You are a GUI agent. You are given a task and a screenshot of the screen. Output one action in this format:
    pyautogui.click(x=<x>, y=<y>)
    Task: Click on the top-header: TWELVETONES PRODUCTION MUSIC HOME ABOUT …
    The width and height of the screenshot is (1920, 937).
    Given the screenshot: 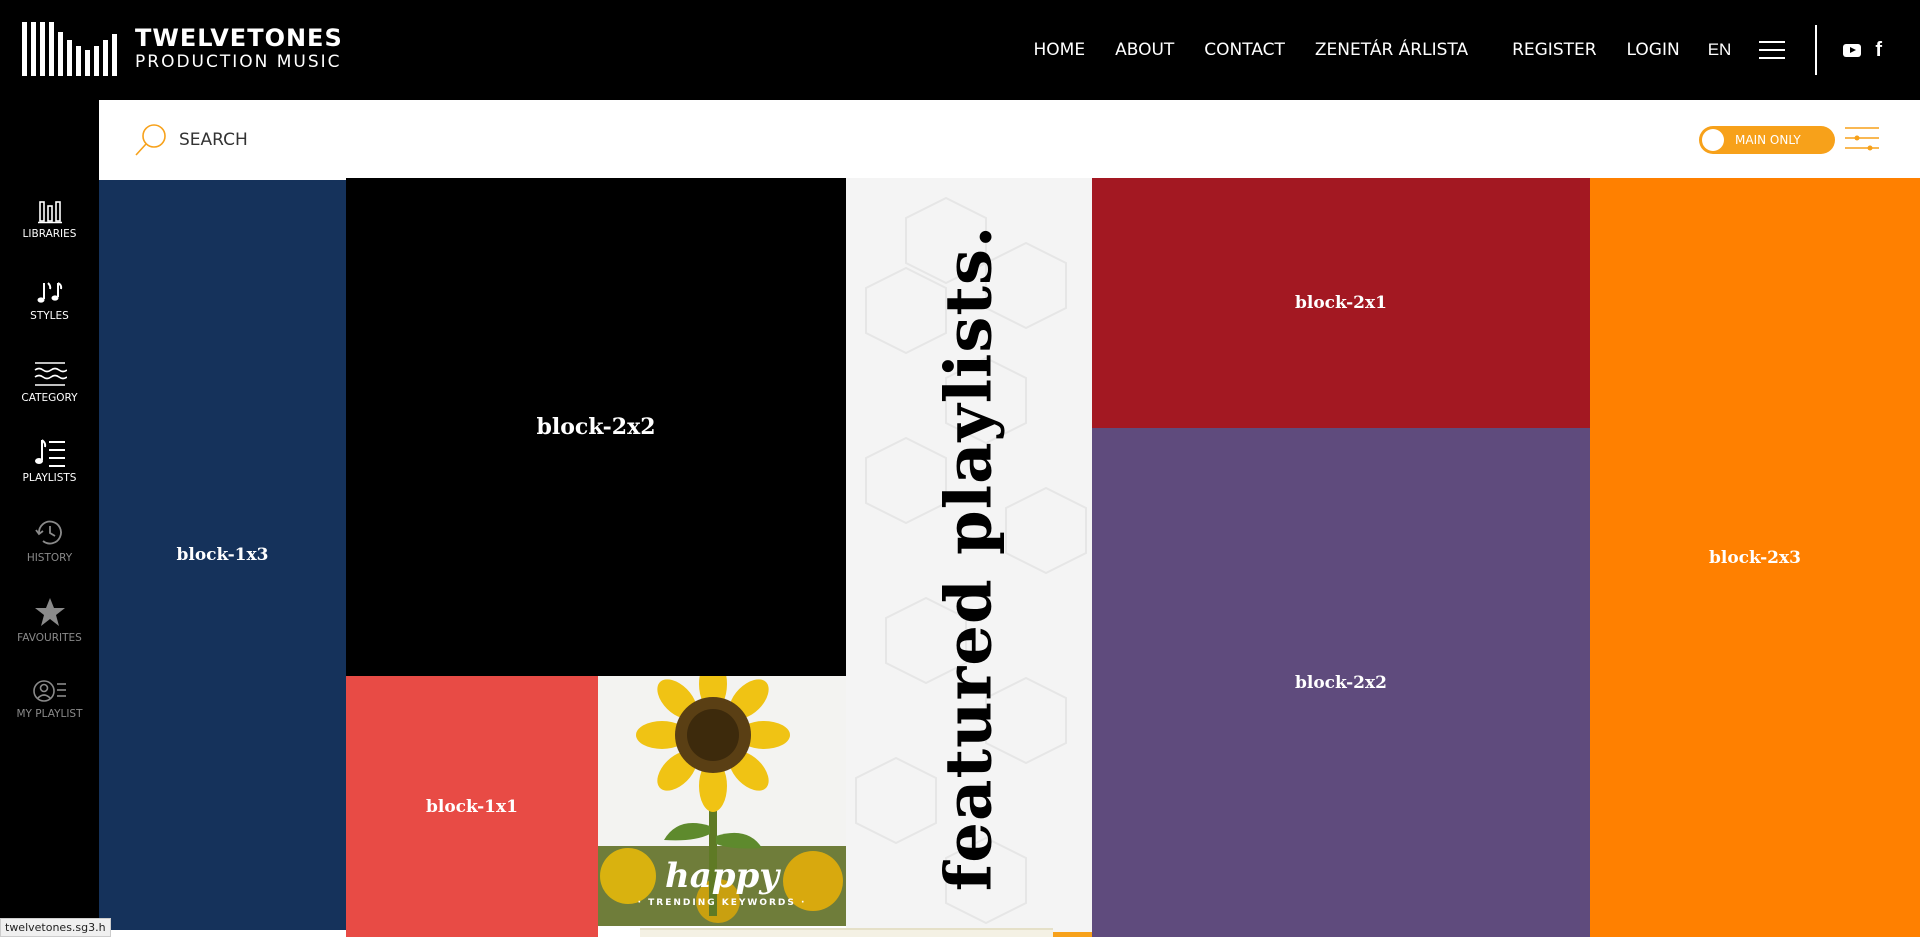 What is the action you would take?
    pyautogui.click(x=960, y=50)
    